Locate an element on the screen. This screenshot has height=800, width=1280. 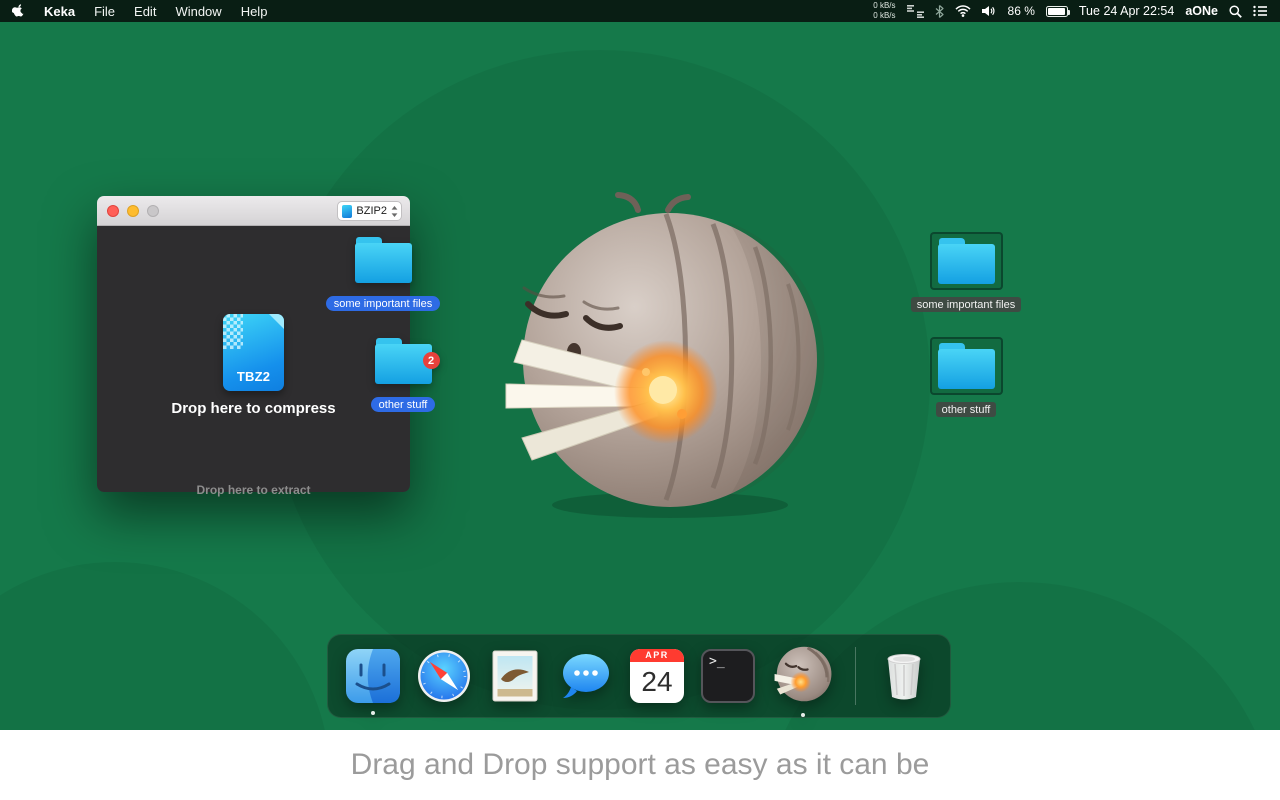
zoom-button is located at coordinates (153, 211).